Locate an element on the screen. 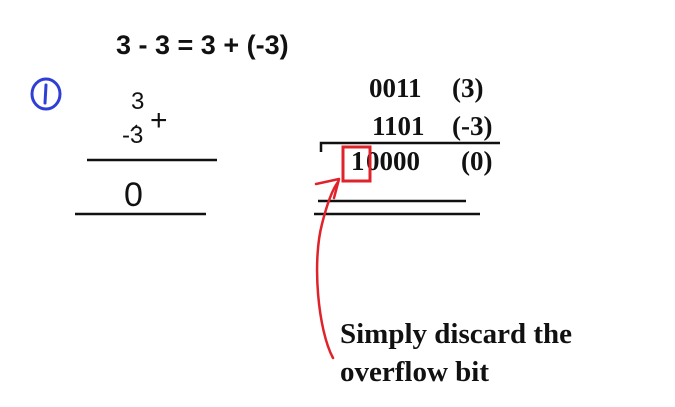  overflow-highlight-box is located at coordinates (356, 164).